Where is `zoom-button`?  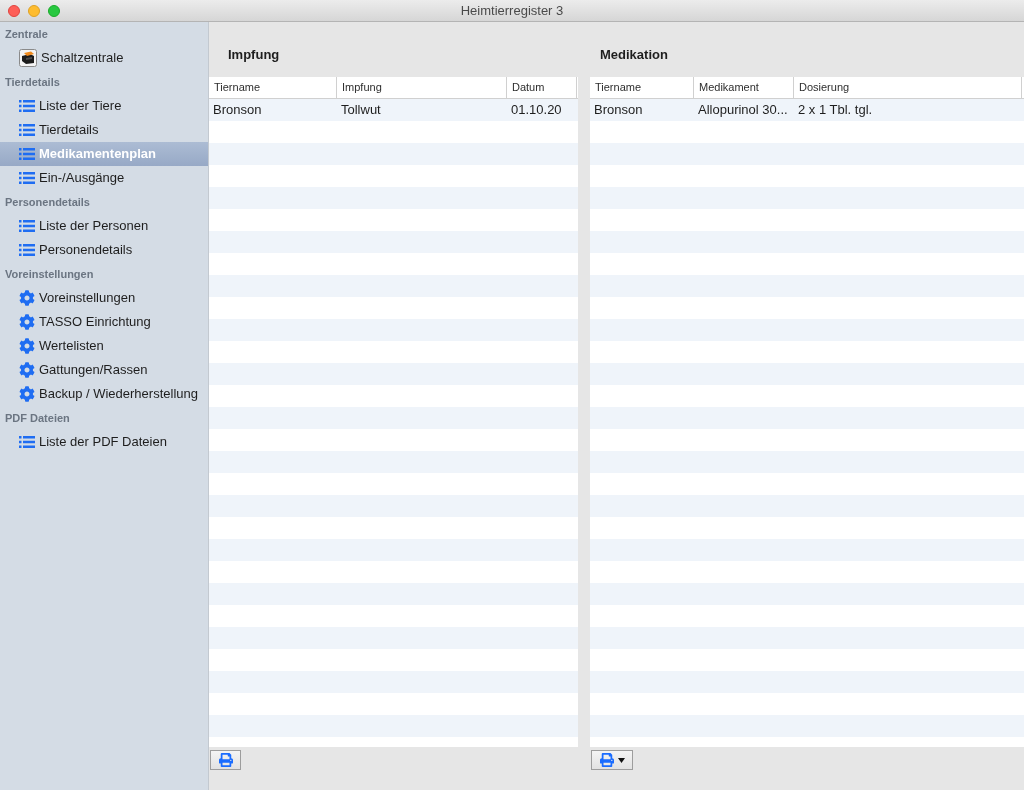
zoom-button is located at coordinates (54, 10).